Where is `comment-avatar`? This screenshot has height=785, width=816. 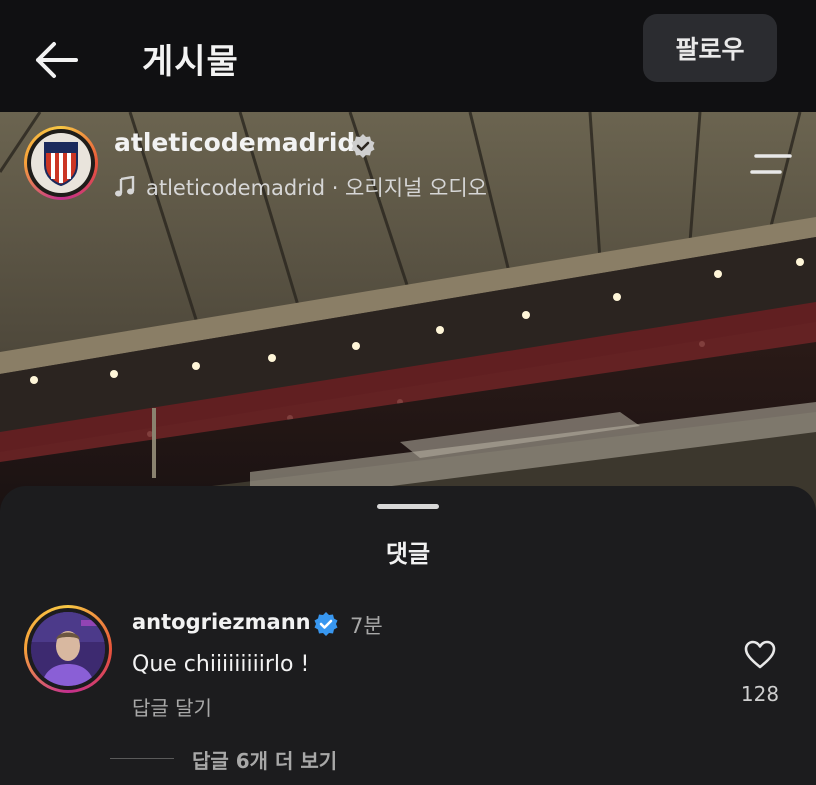
comment-avatar is located at coordinates (68, 649).